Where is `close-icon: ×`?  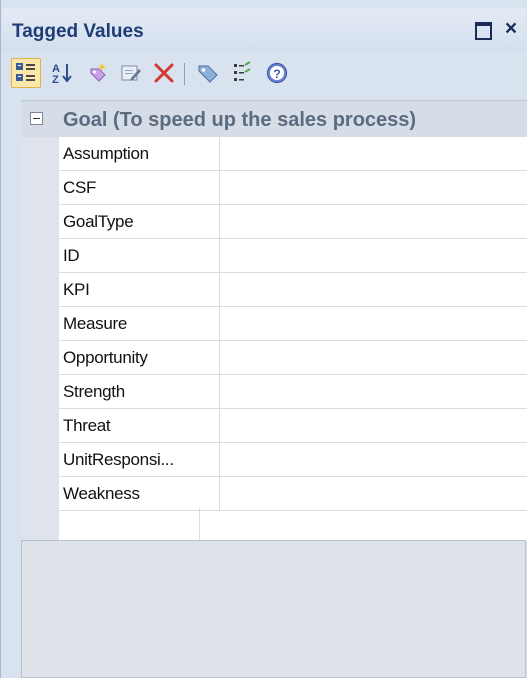 close-icon: × is located at coordinates (511, 29).